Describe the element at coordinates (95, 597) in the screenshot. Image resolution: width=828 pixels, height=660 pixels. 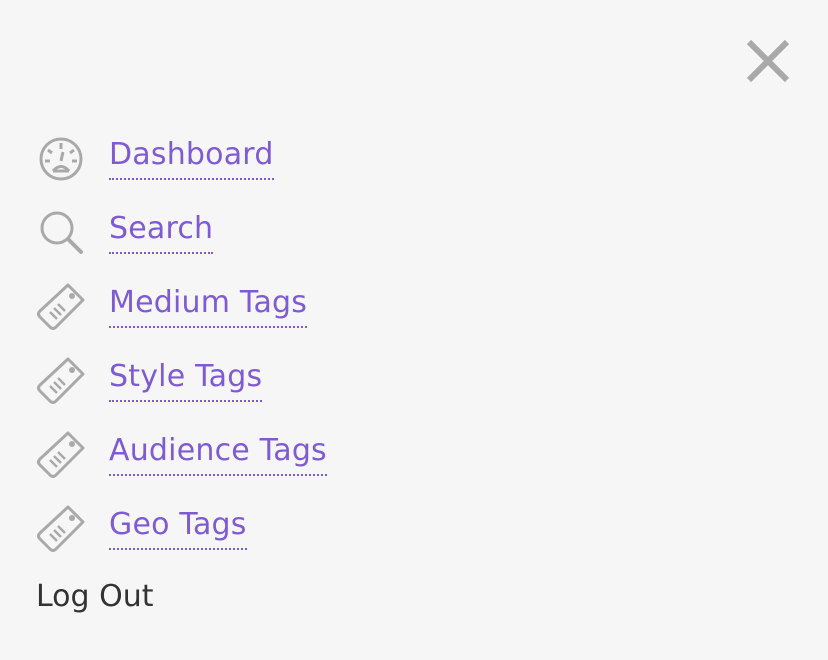
I see `logout-link: Log Out` at that location.